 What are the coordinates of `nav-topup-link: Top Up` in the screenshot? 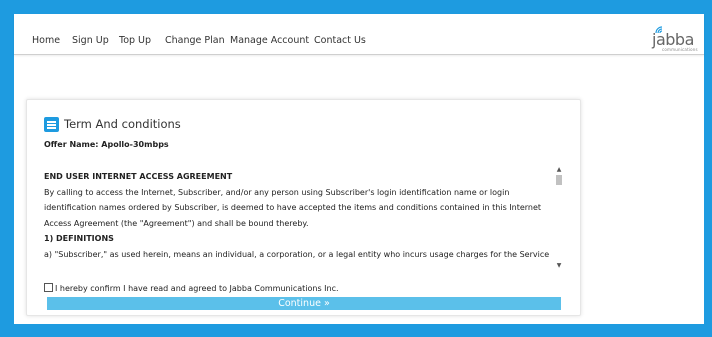 It's located at (135, 40).